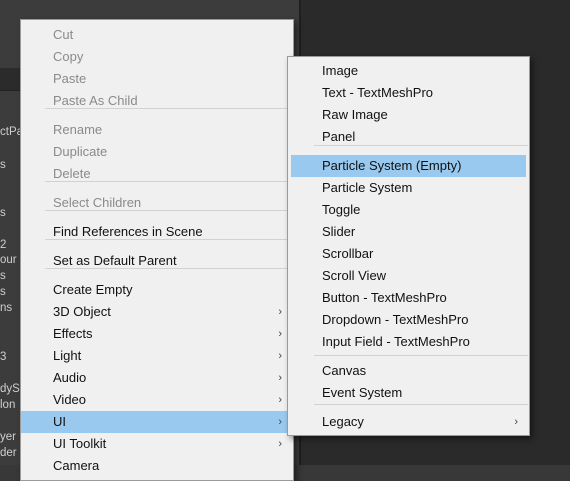 This screenshot has height=481, width=570. Describe the element at coordinates (8, 405) in the screenshot. I see `hierarchy-item-fragment: lon` at that location.